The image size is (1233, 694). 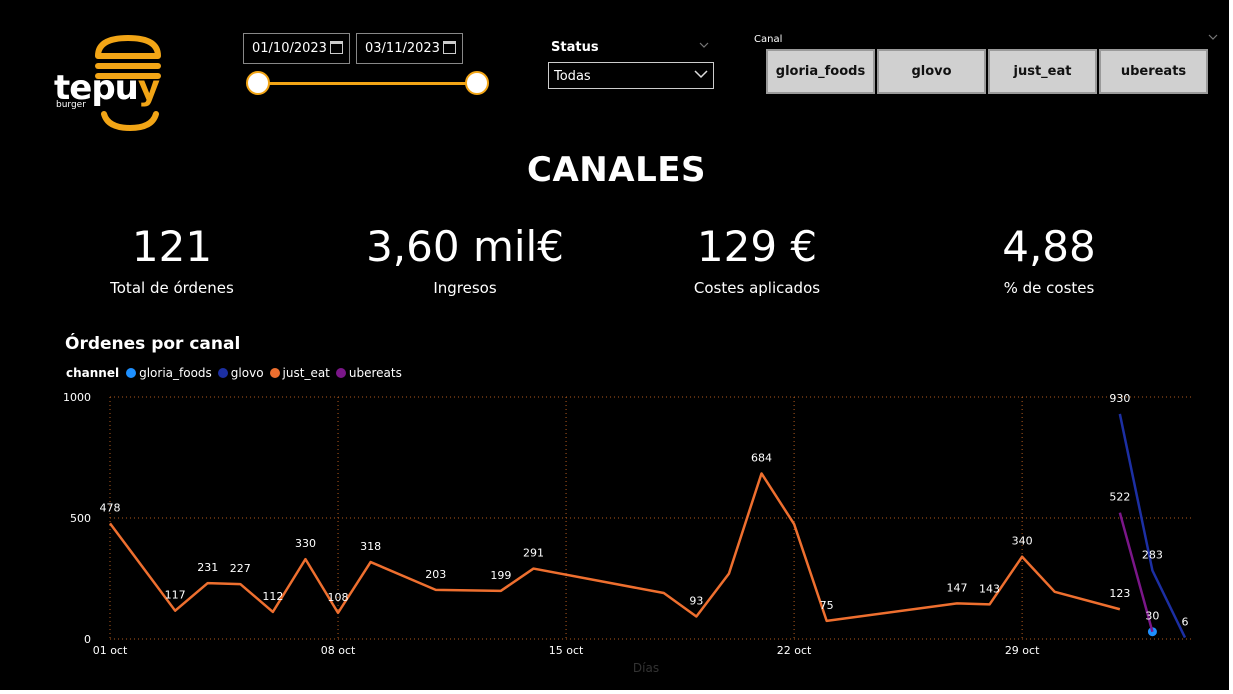 What do you see at coordinates (153, 344) in the screenshot?
I see `chart-title: Órdenes por canal` at bounding box center [153, 344].